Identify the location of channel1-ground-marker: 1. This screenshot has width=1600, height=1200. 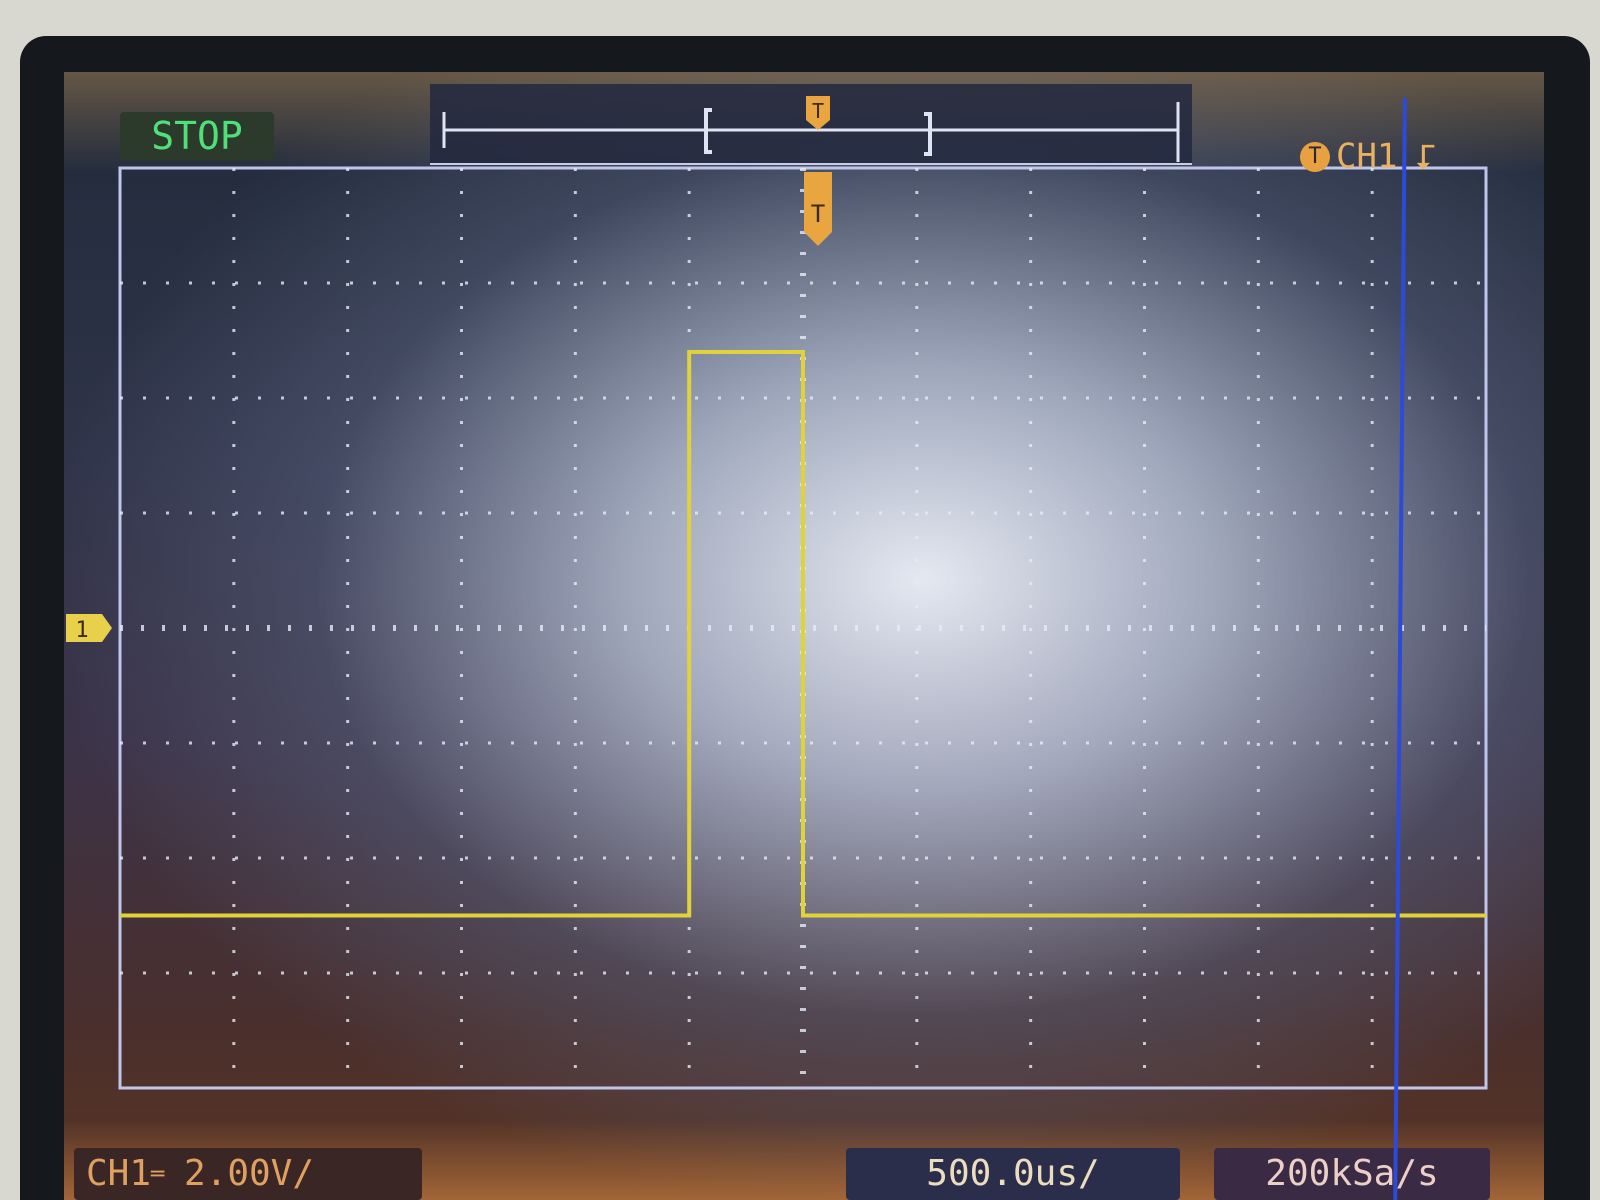
(89, 628).